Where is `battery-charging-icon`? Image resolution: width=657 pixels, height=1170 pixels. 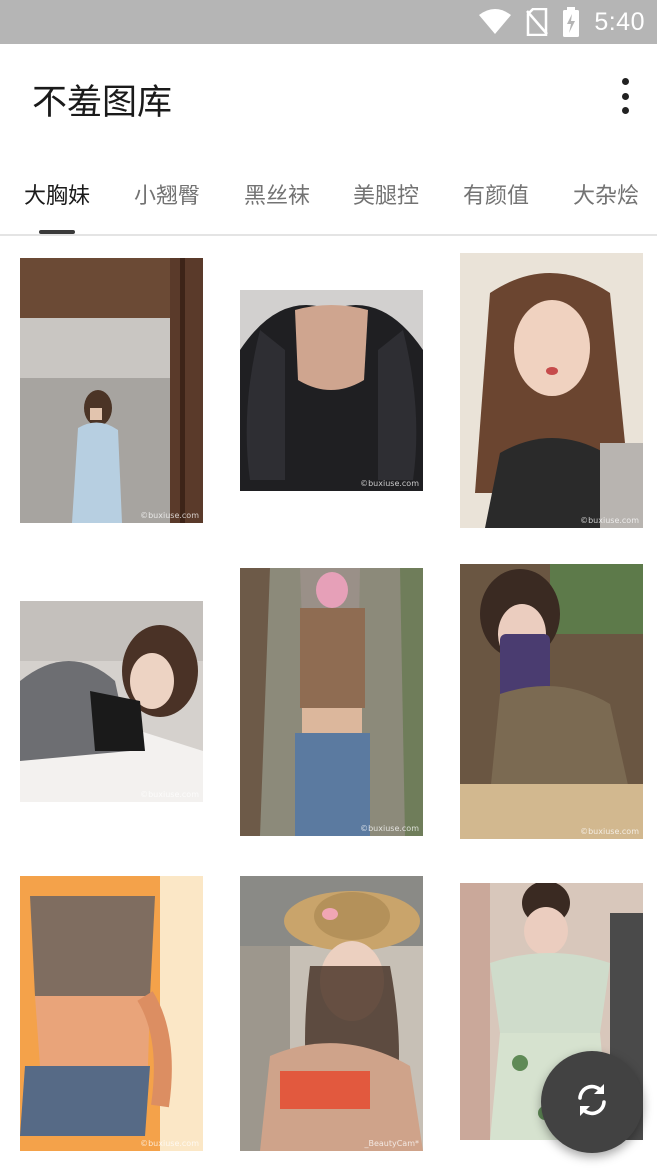
battery-charging-icon is located at coordinates (571, 22).